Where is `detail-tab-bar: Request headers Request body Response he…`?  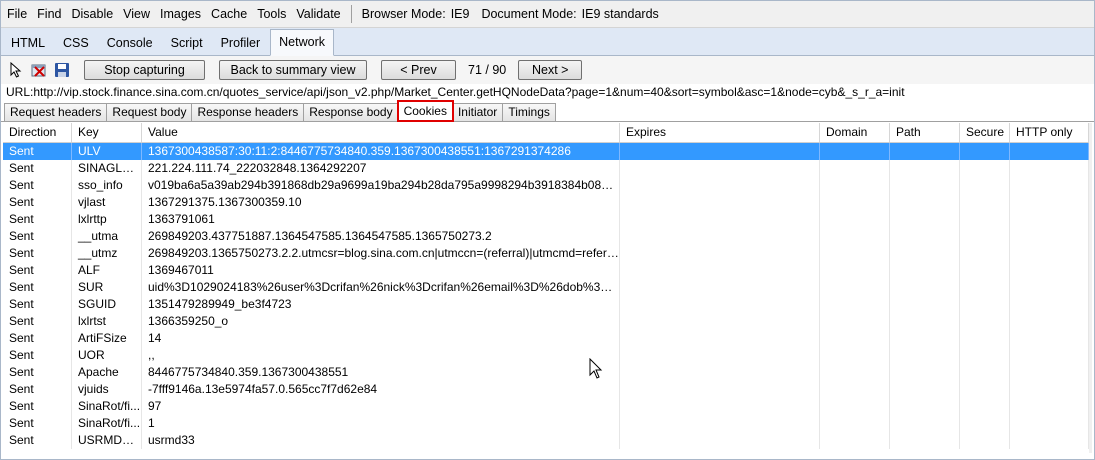
detail-tab-bar: Request headers Request body Response he… is located at coordinates (547, 111).